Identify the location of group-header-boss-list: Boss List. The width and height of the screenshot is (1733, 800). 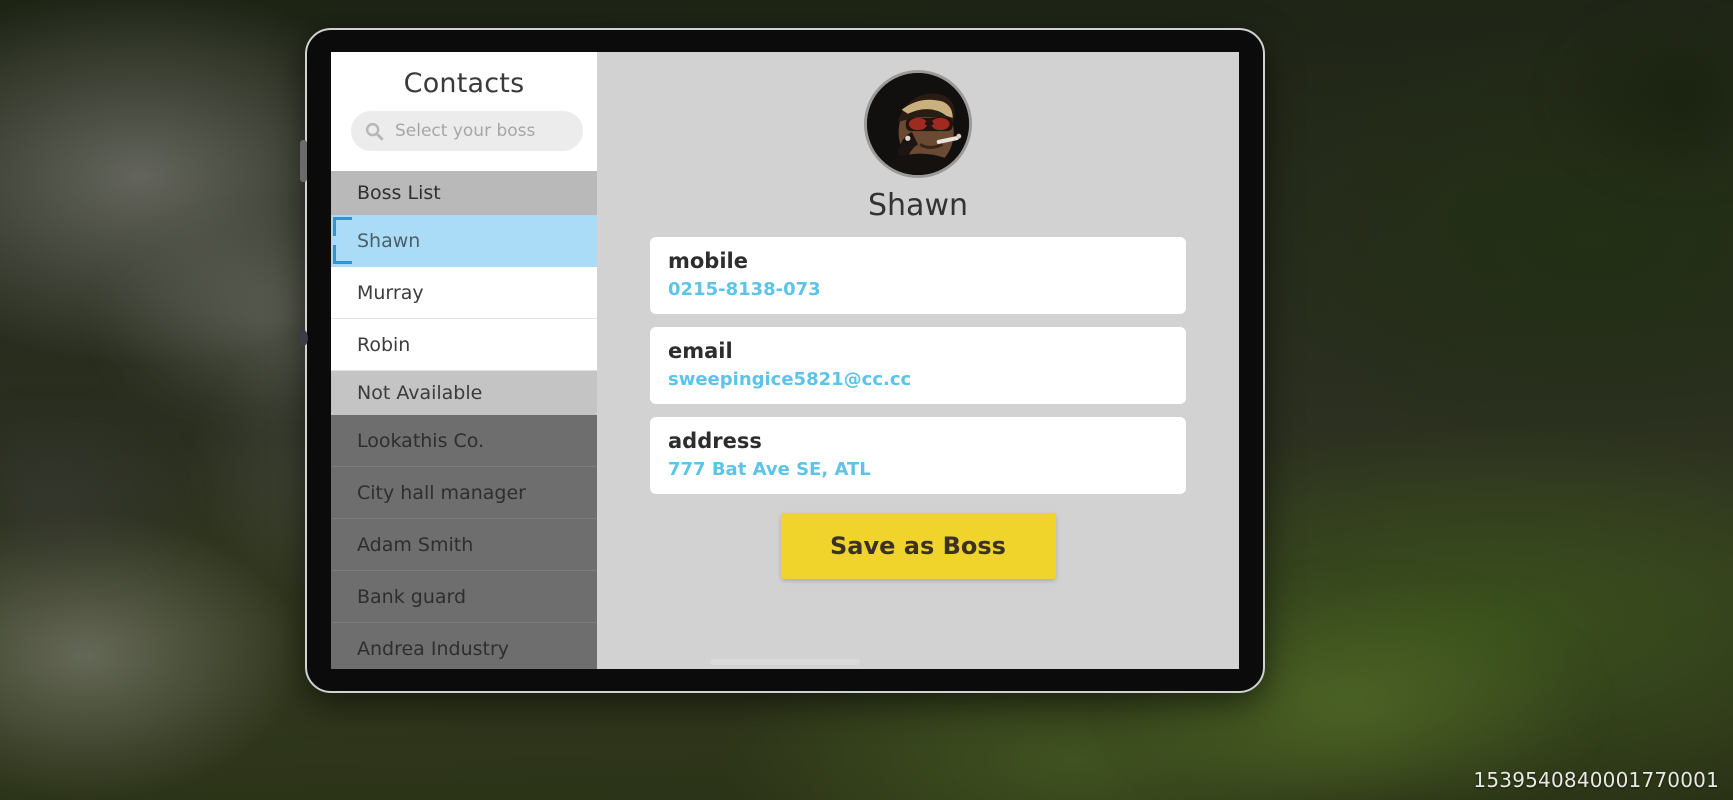
(464, 193).